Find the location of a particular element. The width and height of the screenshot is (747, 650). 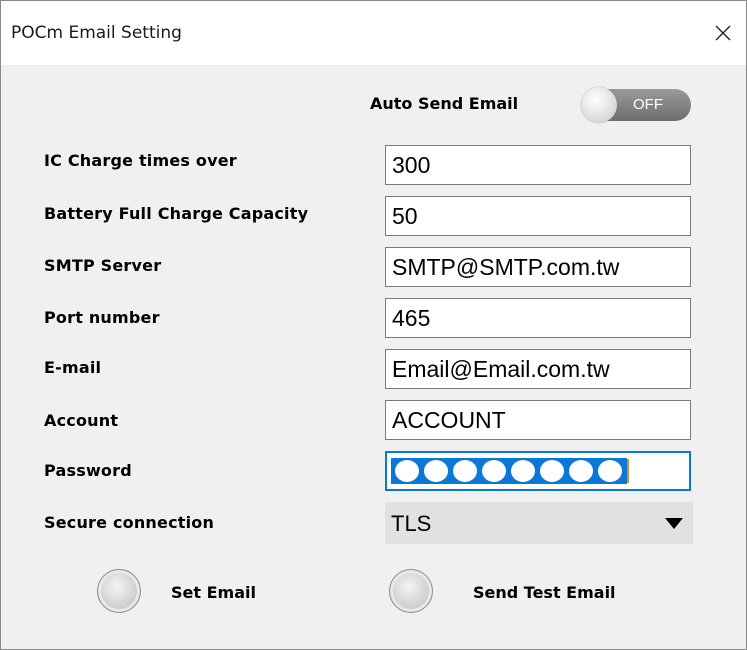

password-input is located at coordinates (538, 471).